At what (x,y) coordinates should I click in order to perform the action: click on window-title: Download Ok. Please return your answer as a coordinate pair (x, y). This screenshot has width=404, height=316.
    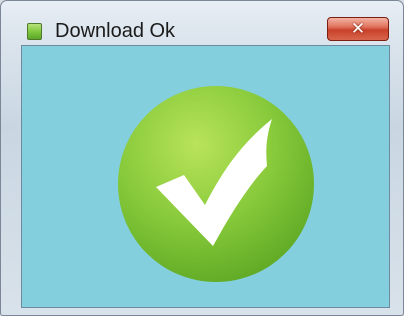
    Looking at the image, I should click on (115, 31).